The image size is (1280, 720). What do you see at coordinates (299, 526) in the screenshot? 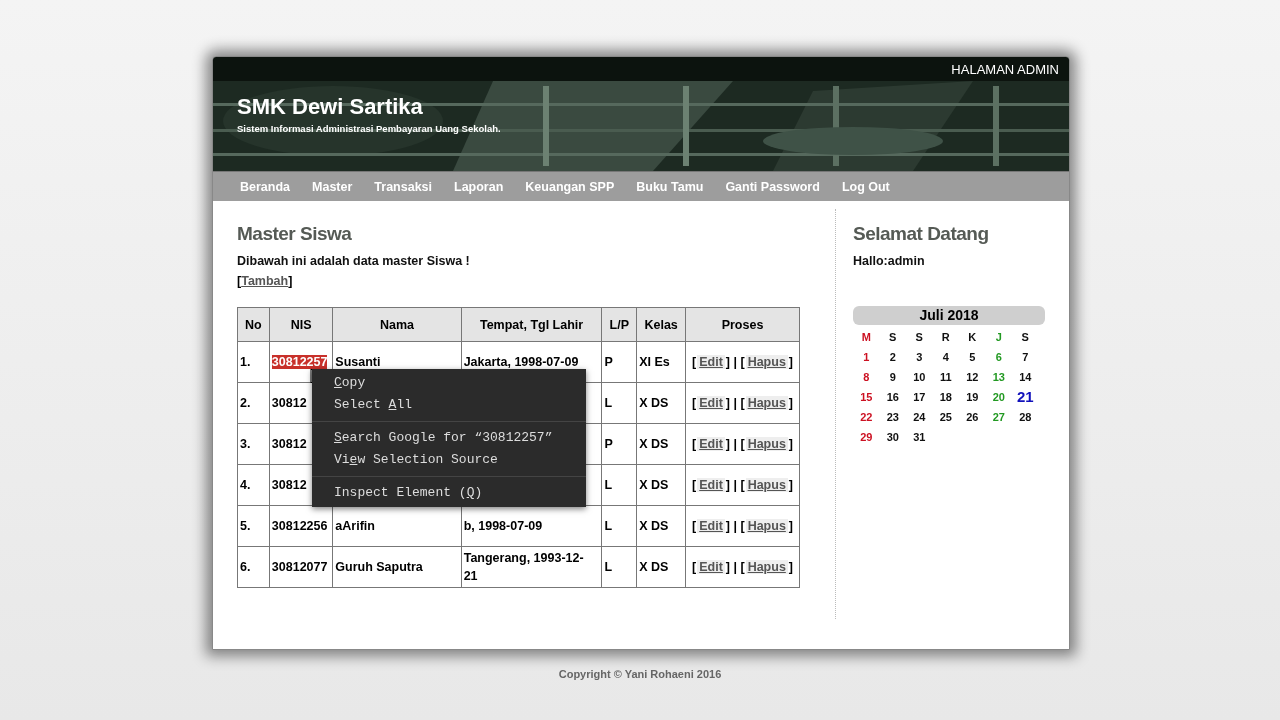
I see `nis-text: 30812256` at bounding box center [299, 526].